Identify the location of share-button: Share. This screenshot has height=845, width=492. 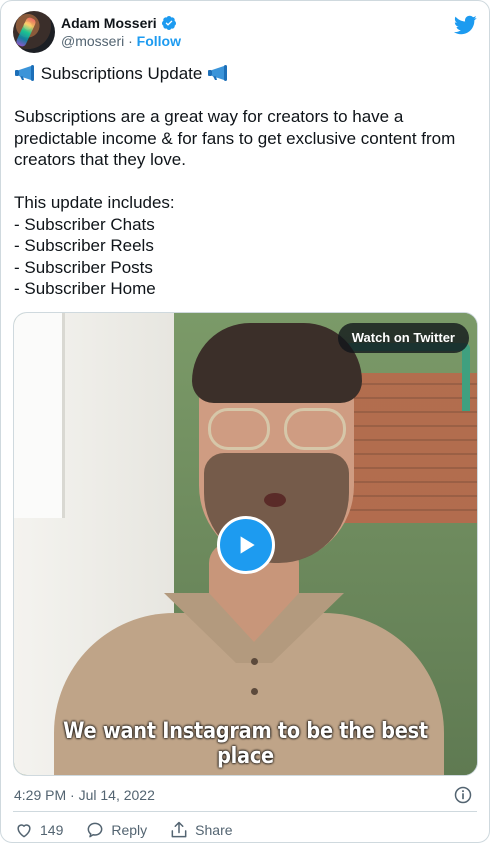
(201, 830).